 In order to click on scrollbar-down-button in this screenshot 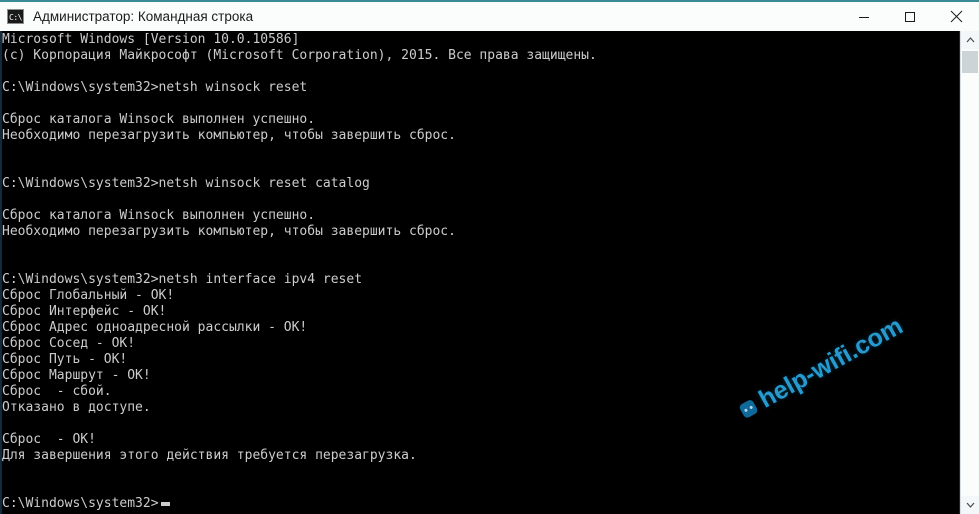, I will do `click(970, 505)`.